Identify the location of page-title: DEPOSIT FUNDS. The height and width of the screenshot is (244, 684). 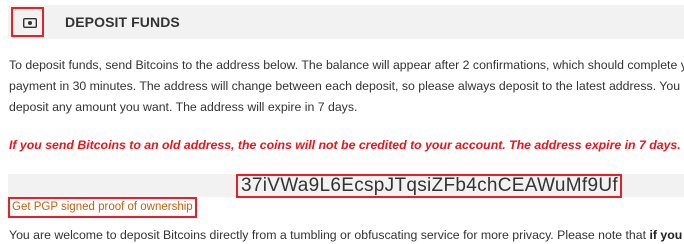
(122, 22).